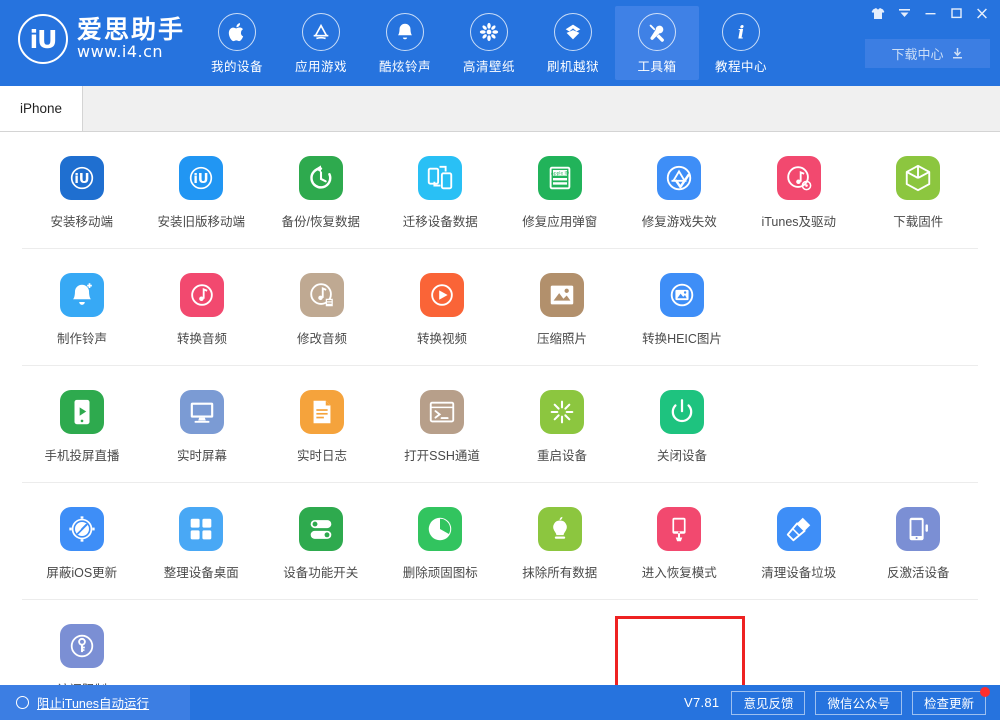 The width and height of the screenshot is (1000, 720). I want to click on tool-item-clean-junk: 清理设备垃圾, so click(799, 545).